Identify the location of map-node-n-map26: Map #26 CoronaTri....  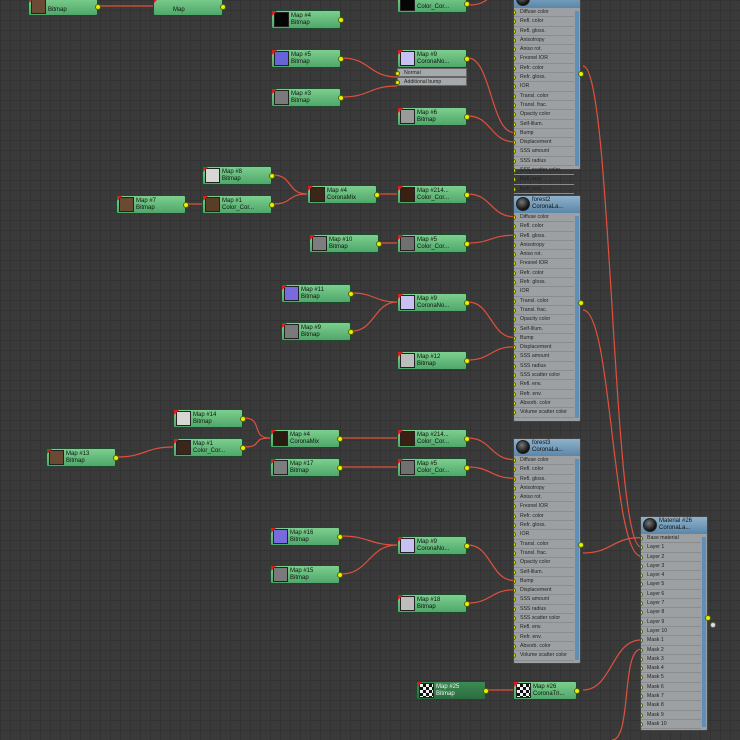
(546, 690).